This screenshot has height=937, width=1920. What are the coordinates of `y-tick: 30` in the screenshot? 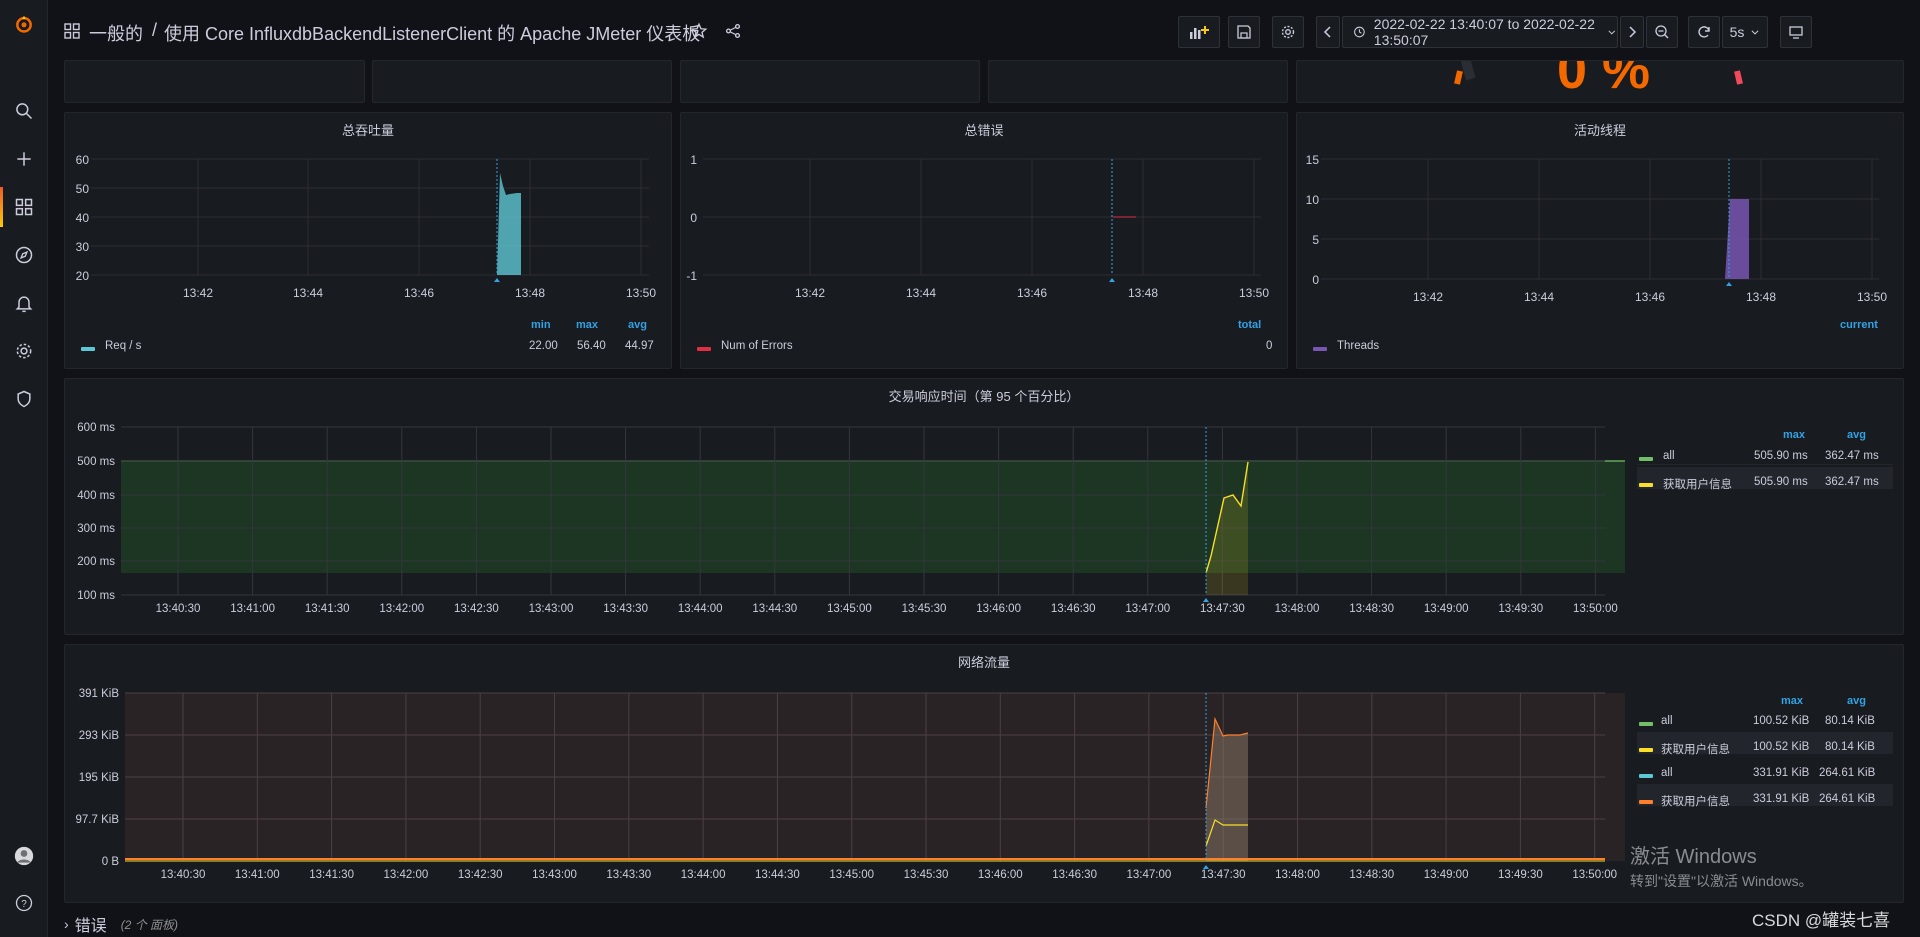 It's located at (83, 247).